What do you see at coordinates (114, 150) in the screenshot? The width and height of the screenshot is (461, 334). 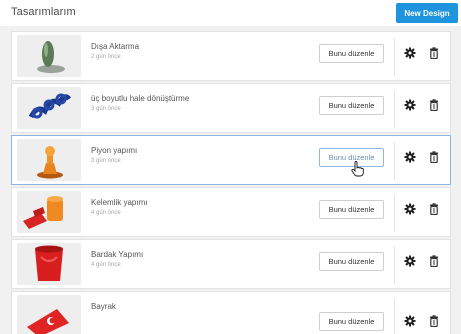 I see `design-name: Piyon yapımı` at bounding box center [114, 150].